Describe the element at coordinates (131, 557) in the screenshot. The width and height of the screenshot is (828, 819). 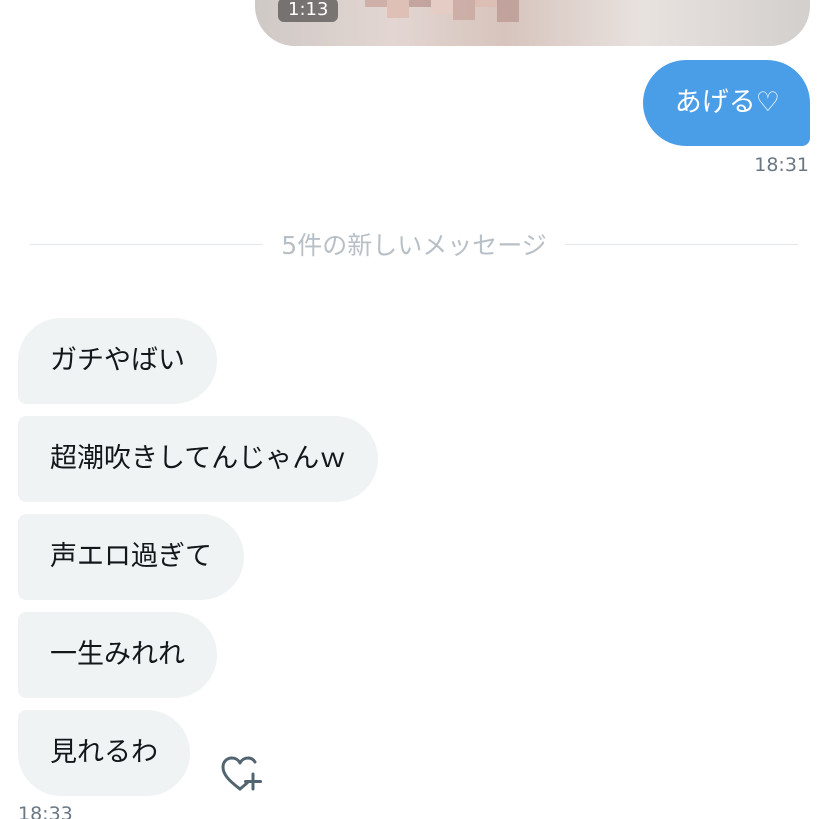
I see `received-message-bubble: 声エロ過ぎて` at that location.